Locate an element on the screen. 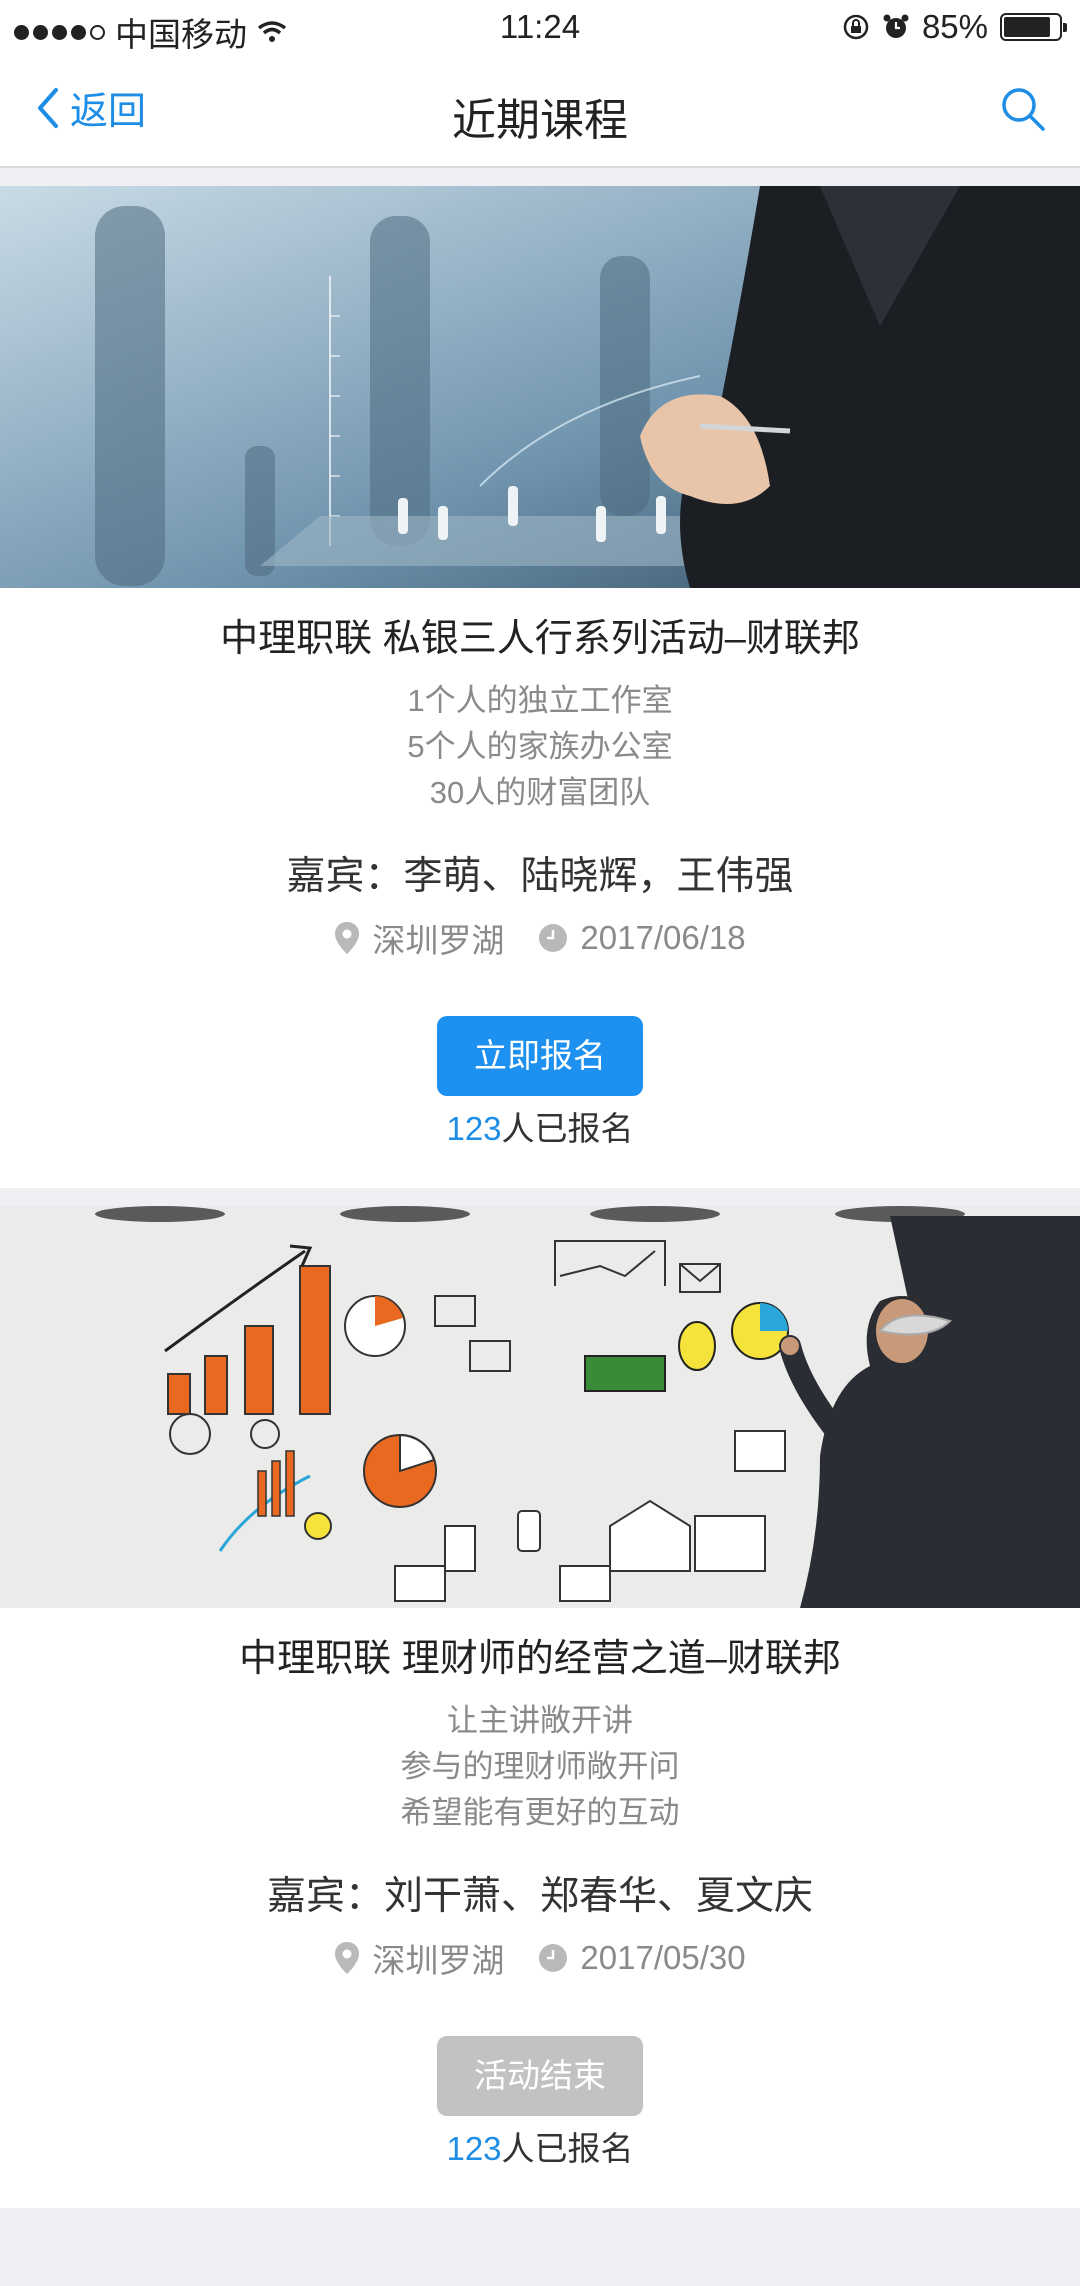 This screenshot has height=2286, width=1080. rotation-lock-icon is located at coordinates (856, 27).